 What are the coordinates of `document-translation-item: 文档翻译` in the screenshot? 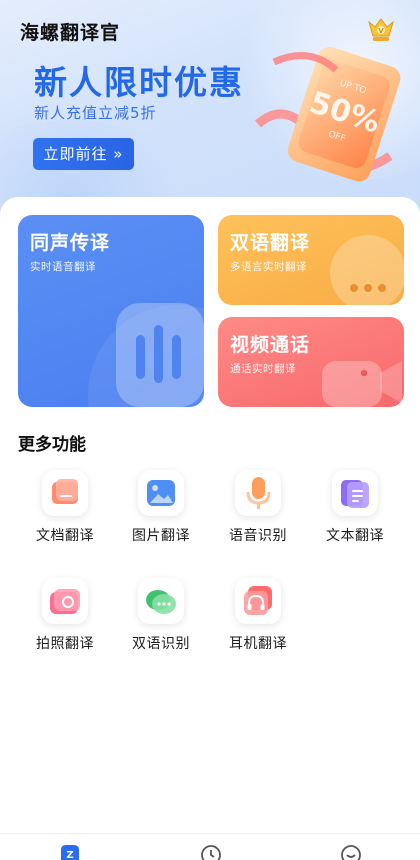 It's located at (65, 507).